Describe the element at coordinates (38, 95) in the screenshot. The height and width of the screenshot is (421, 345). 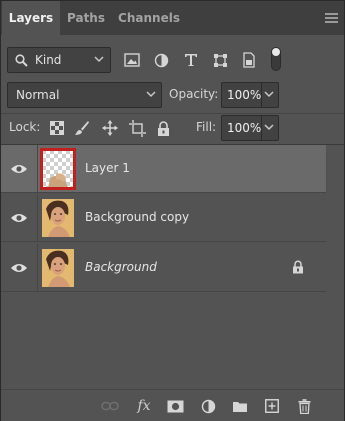
I see `blend-mode-value: Normal` at that location.